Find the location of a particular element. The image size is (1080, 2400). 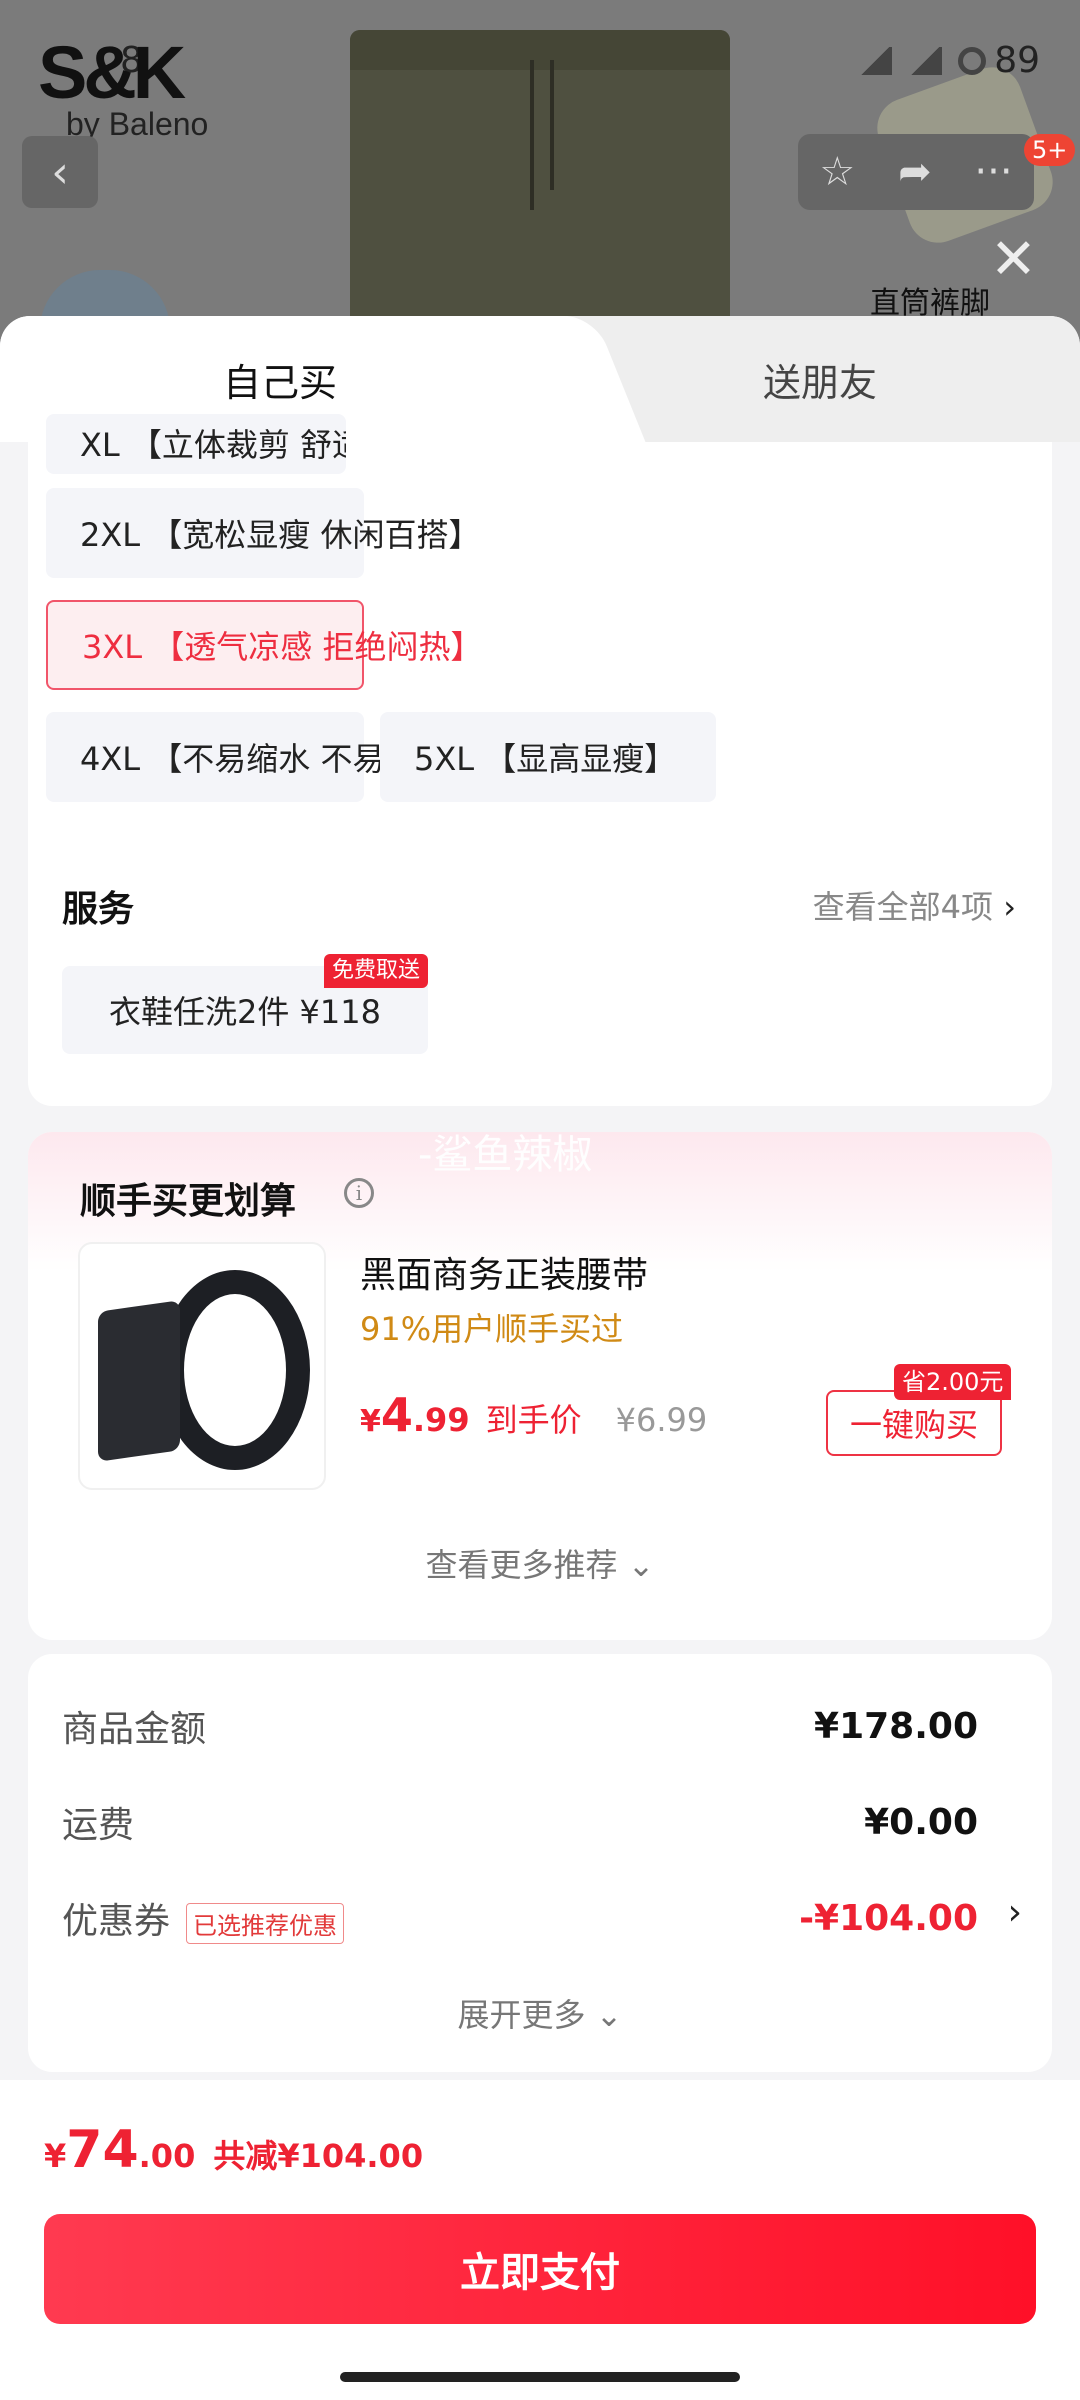

total-decimal: .00 is located at coordinates (167, 2156).